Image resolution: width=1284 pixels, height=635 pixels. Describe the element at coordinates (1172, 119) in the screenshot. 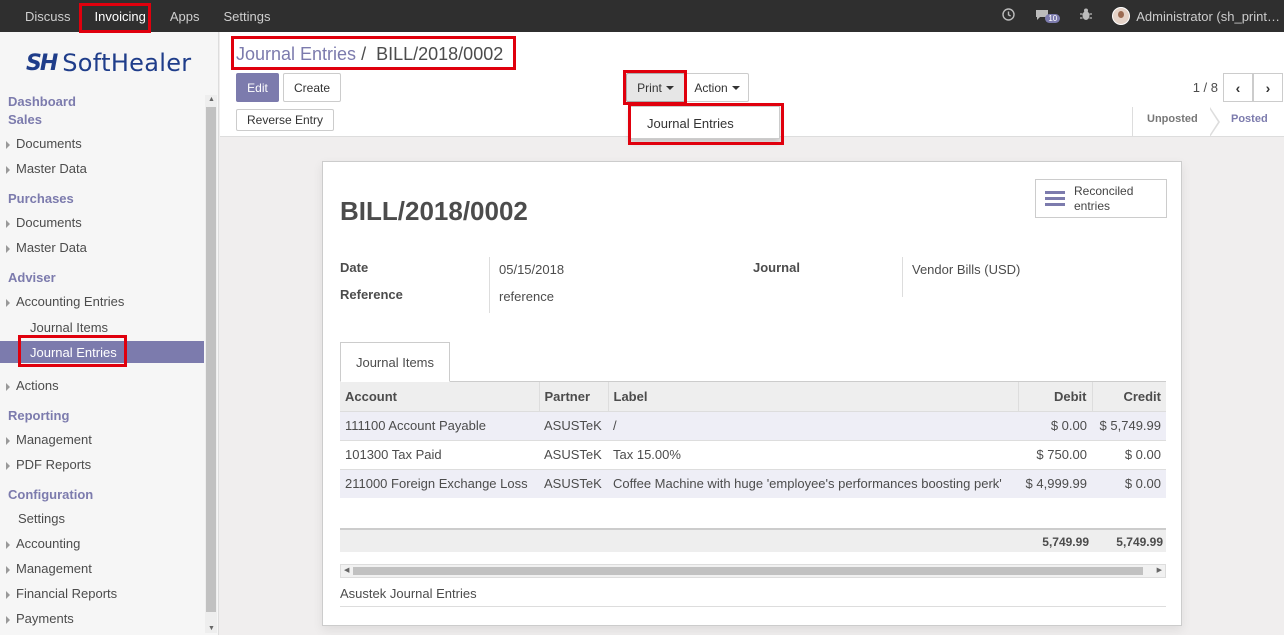

I see `status-unposted: Unposted` at that location.